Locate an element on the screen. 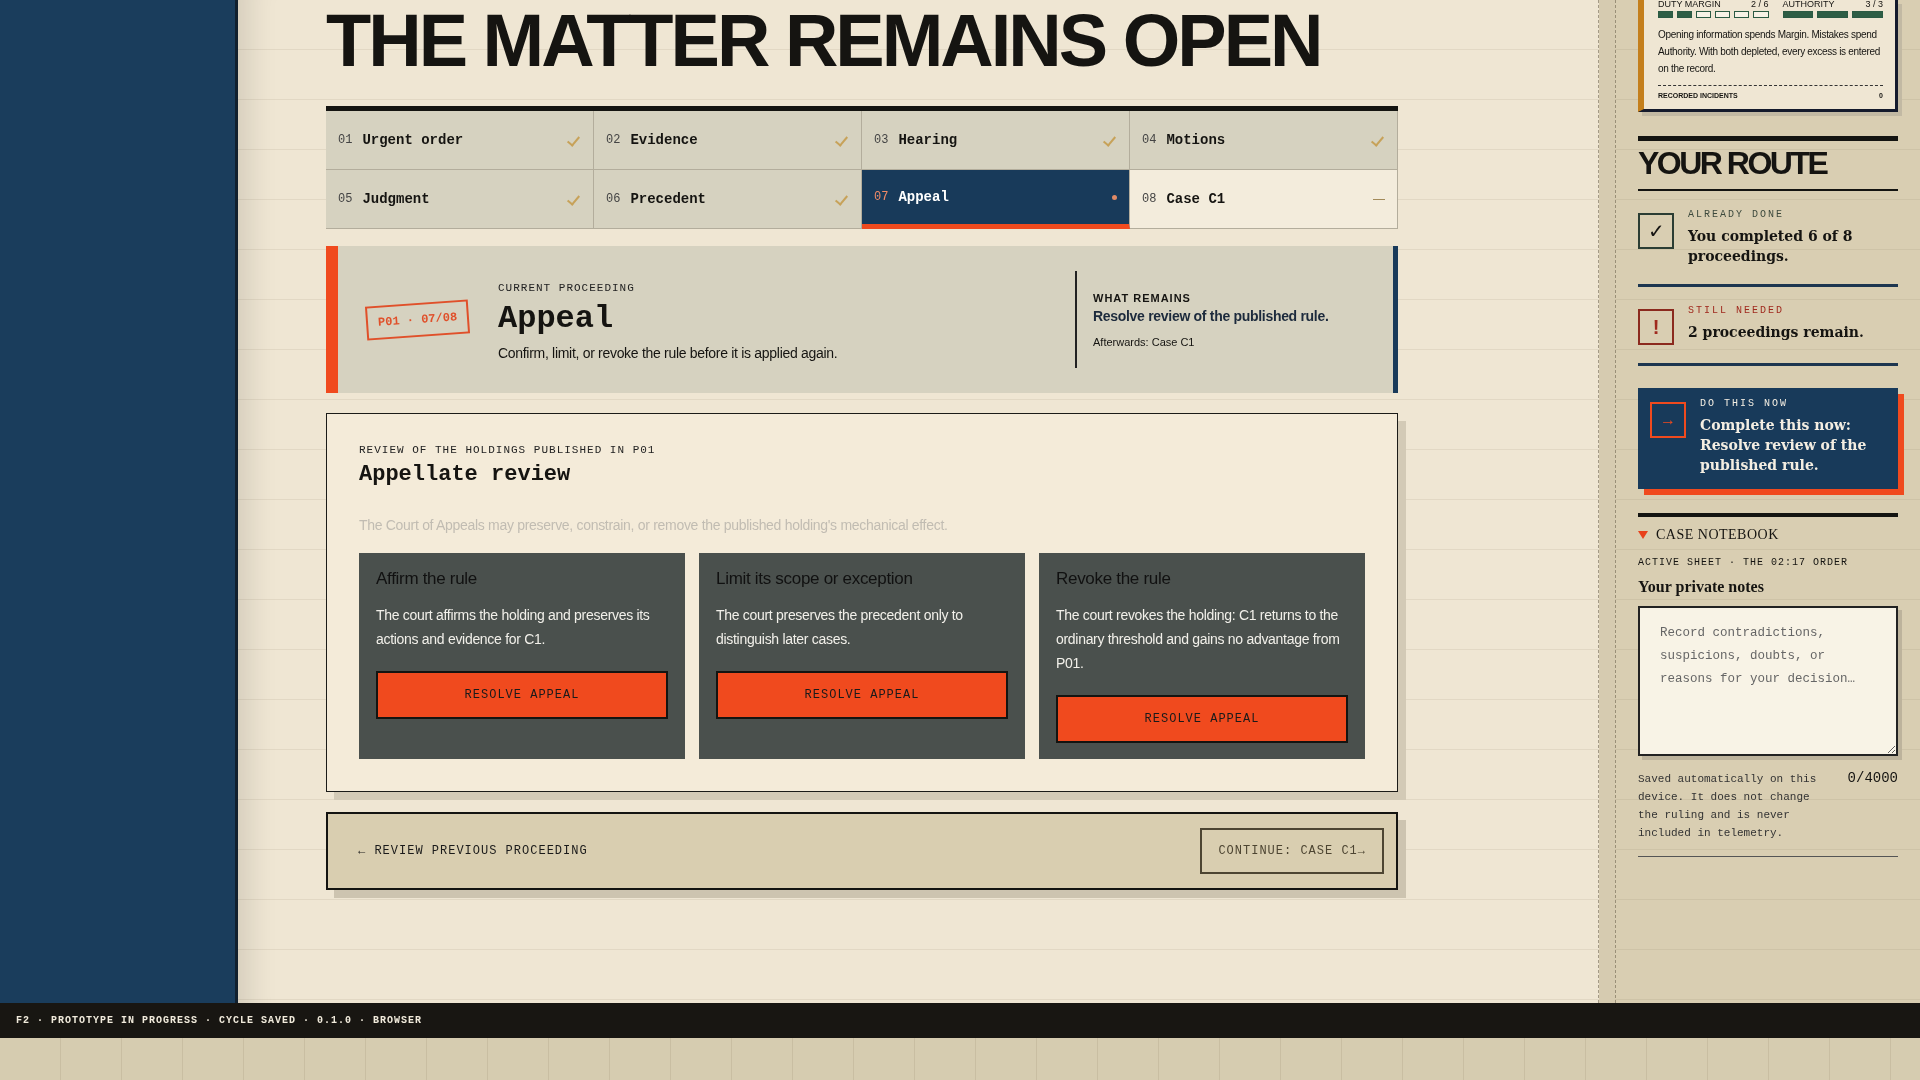 This screenshot has width=1920, height=1080. character-counter: 0/4000 is located at coordinates (1872, 779).